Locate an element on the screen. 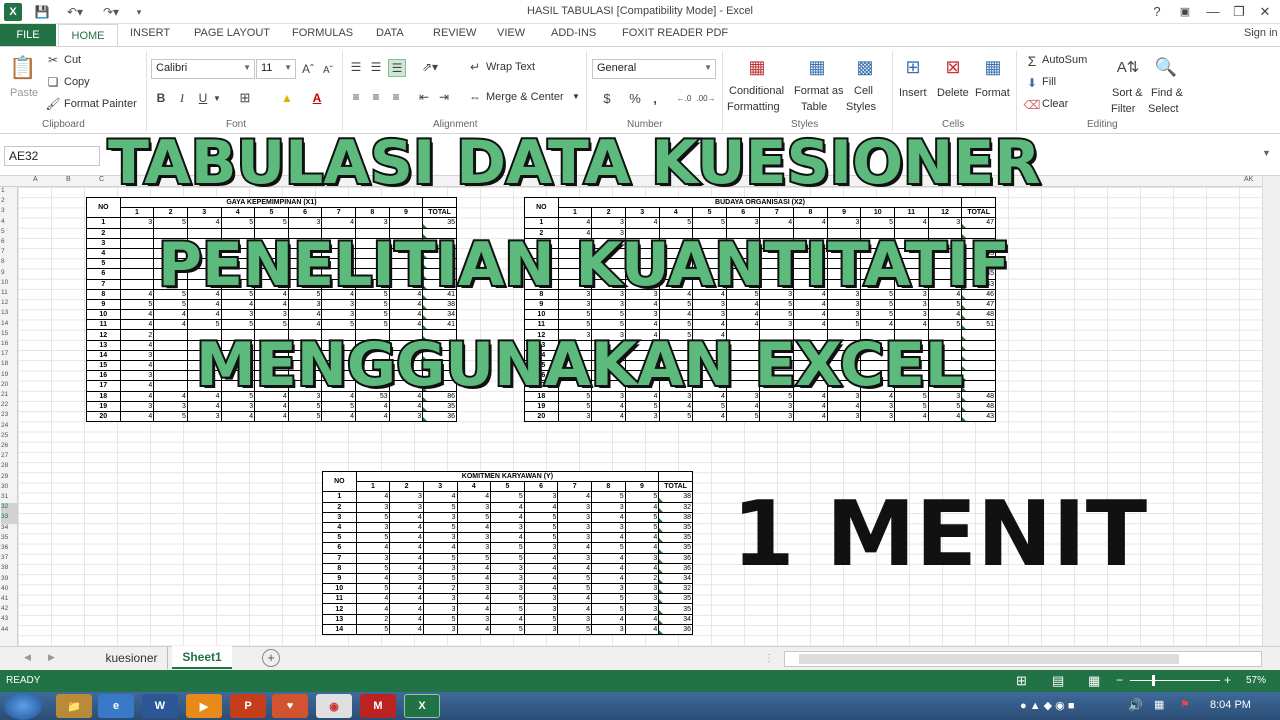 This screenshot has width=1280, height=720. row-header: 20 is located at coordinates (9, 386).